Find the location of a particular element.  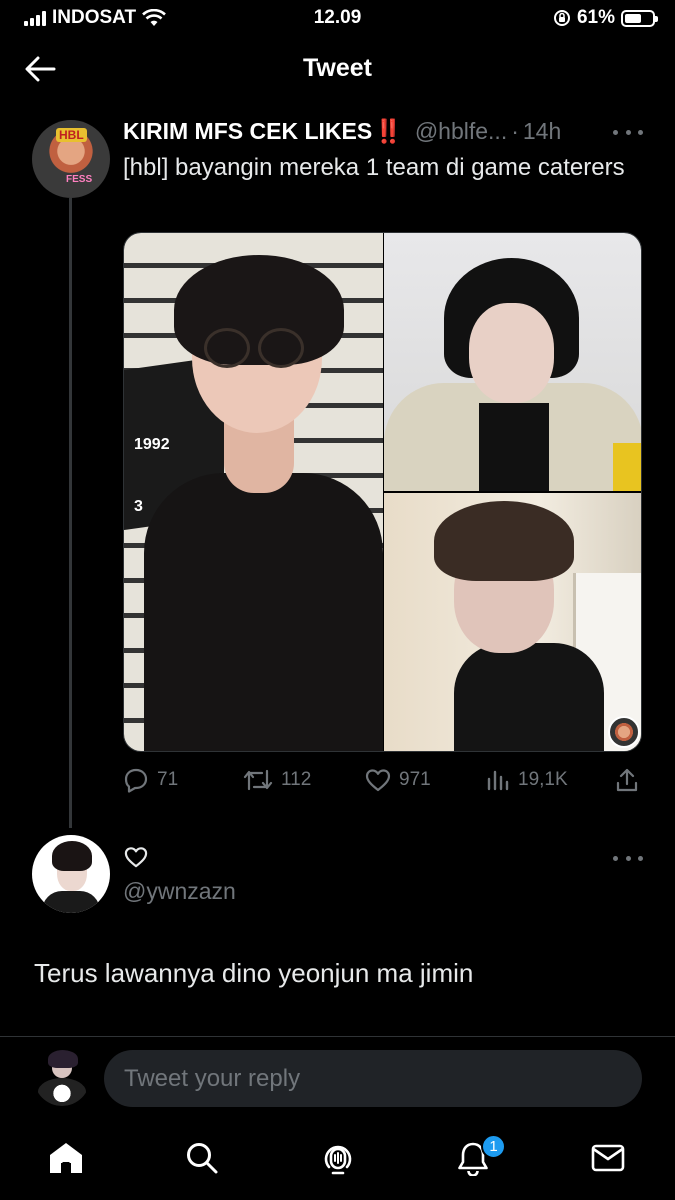

battery-percent: 61% is located at coordinates (595, 17).